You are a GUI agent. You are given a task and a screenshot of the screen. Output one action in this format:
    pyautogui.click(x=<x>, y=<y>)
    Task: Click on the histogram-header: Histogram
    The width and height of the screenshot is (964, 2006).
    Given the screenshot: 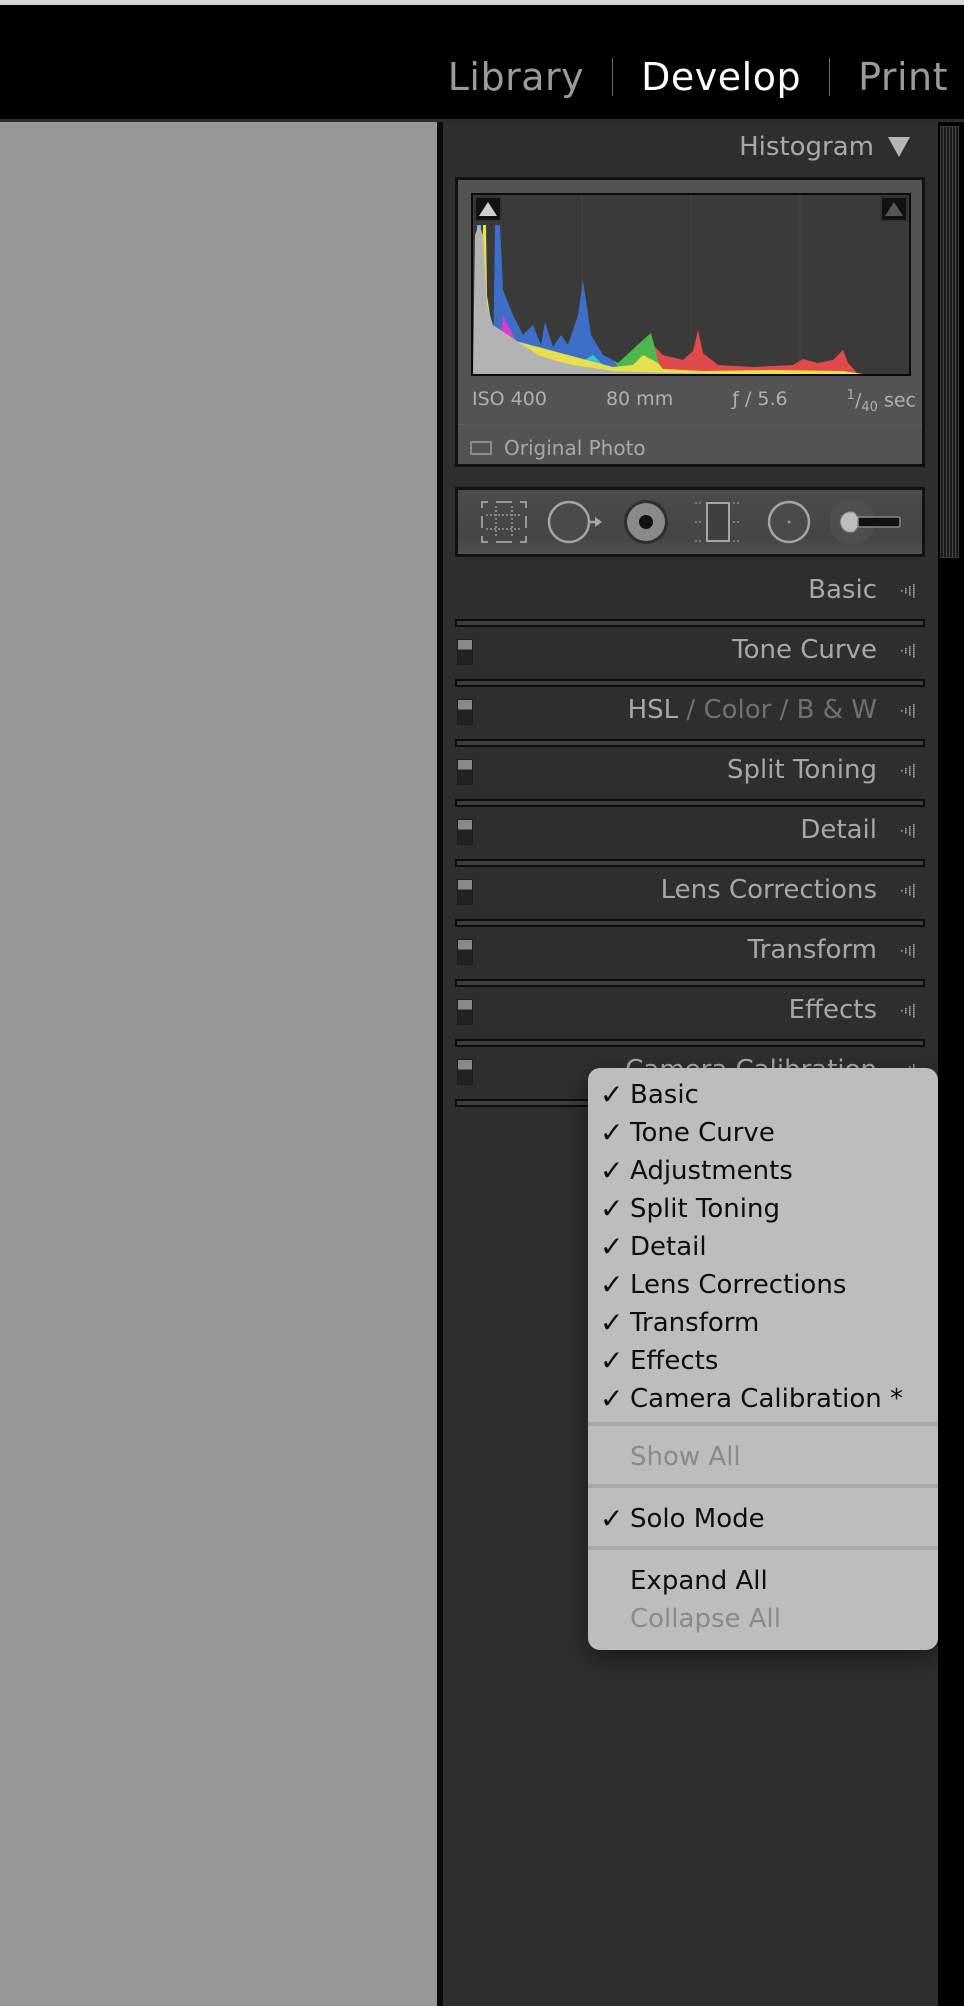 What is the action you would take?
    pyautogui.click(x=824, y=147)
    